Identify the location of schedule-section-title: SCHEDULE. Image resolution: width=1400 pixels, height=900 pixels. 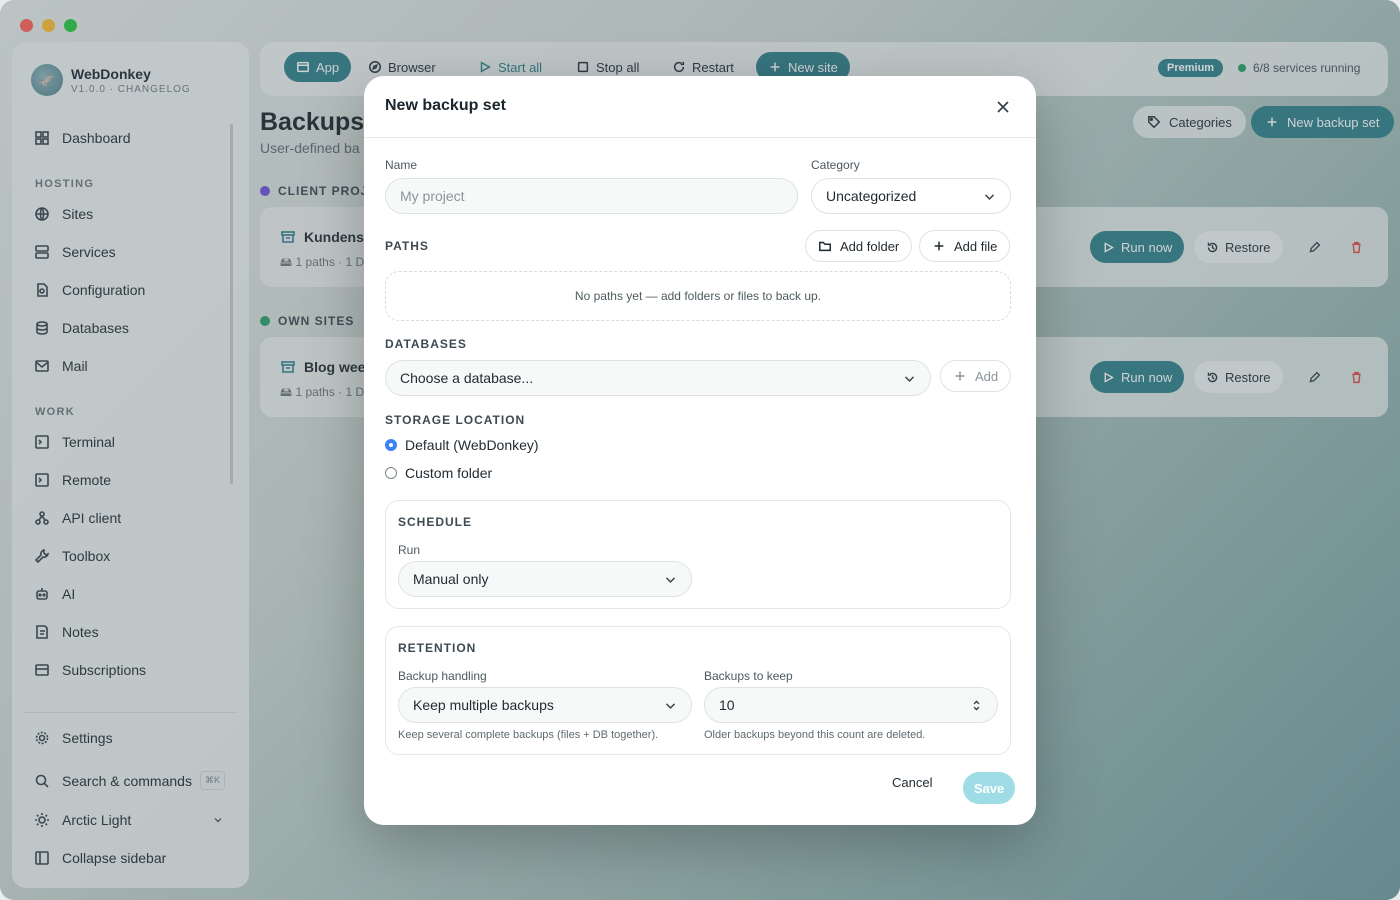
(435, 522).